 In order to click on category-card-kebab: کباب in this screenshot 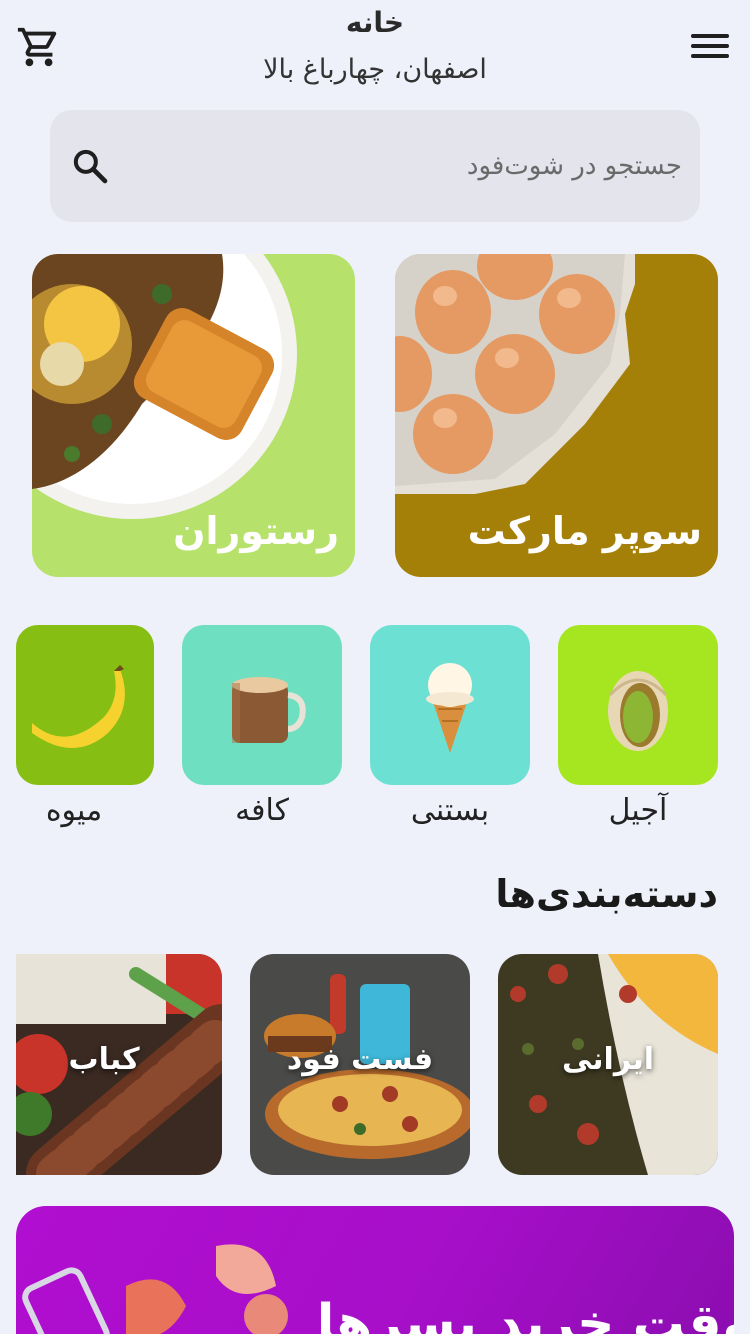, I will do `click(119, 1064)`.